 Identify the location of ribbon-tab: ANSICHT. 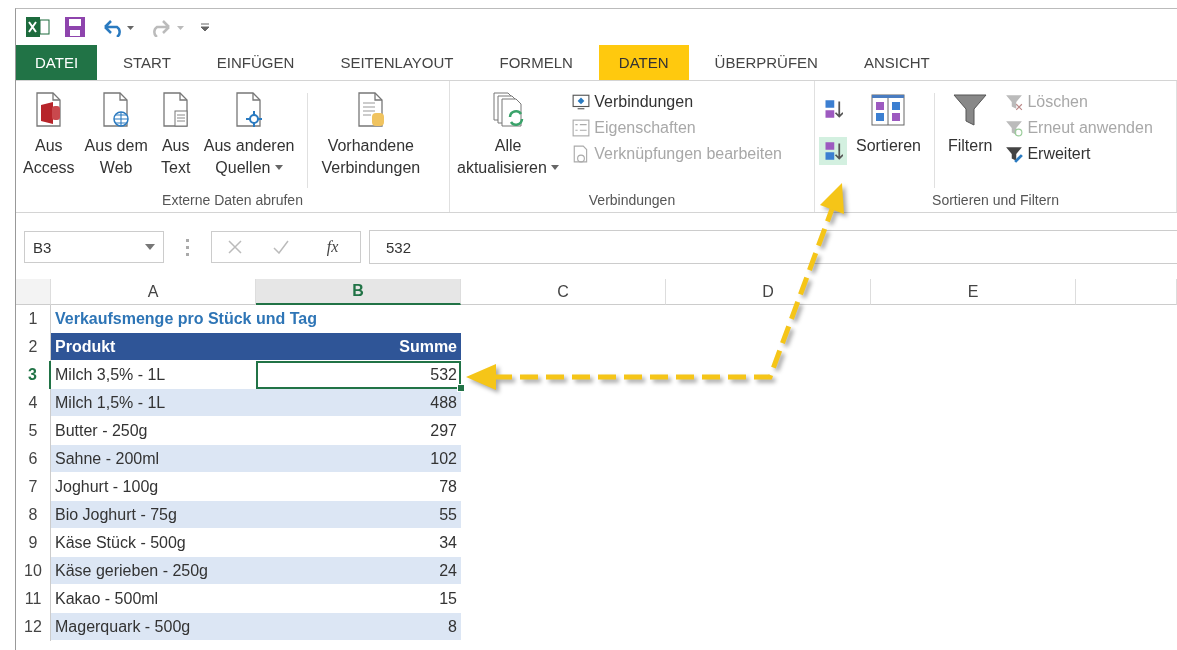
(896, 62).